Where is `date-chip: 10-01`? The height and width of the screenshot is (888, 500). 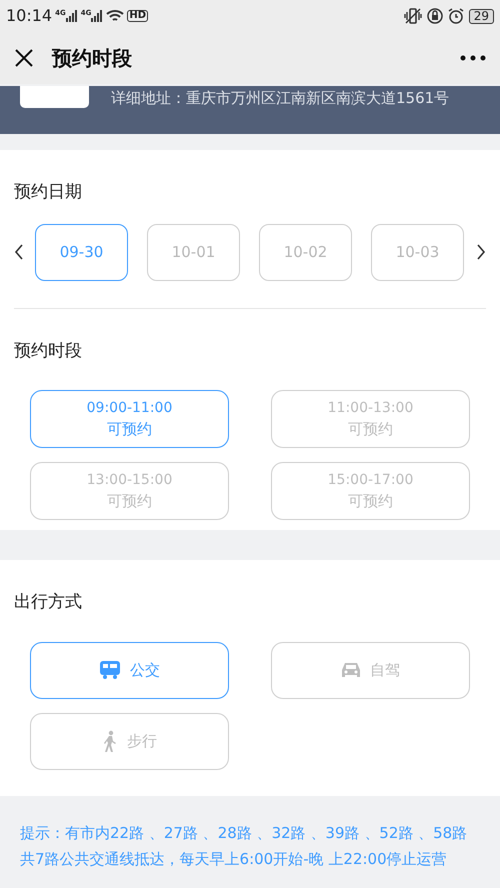
date-chip: 10-01 is located at coordinates (193, 252).